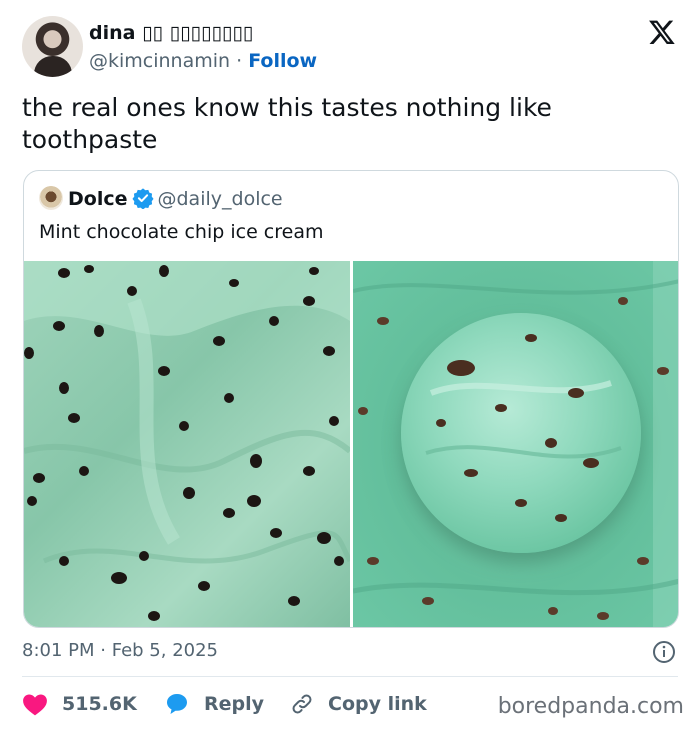 The image size is (700, 730). Describe the element at coordinates (350, 676) in the screenshot. I see `divider` at that location.